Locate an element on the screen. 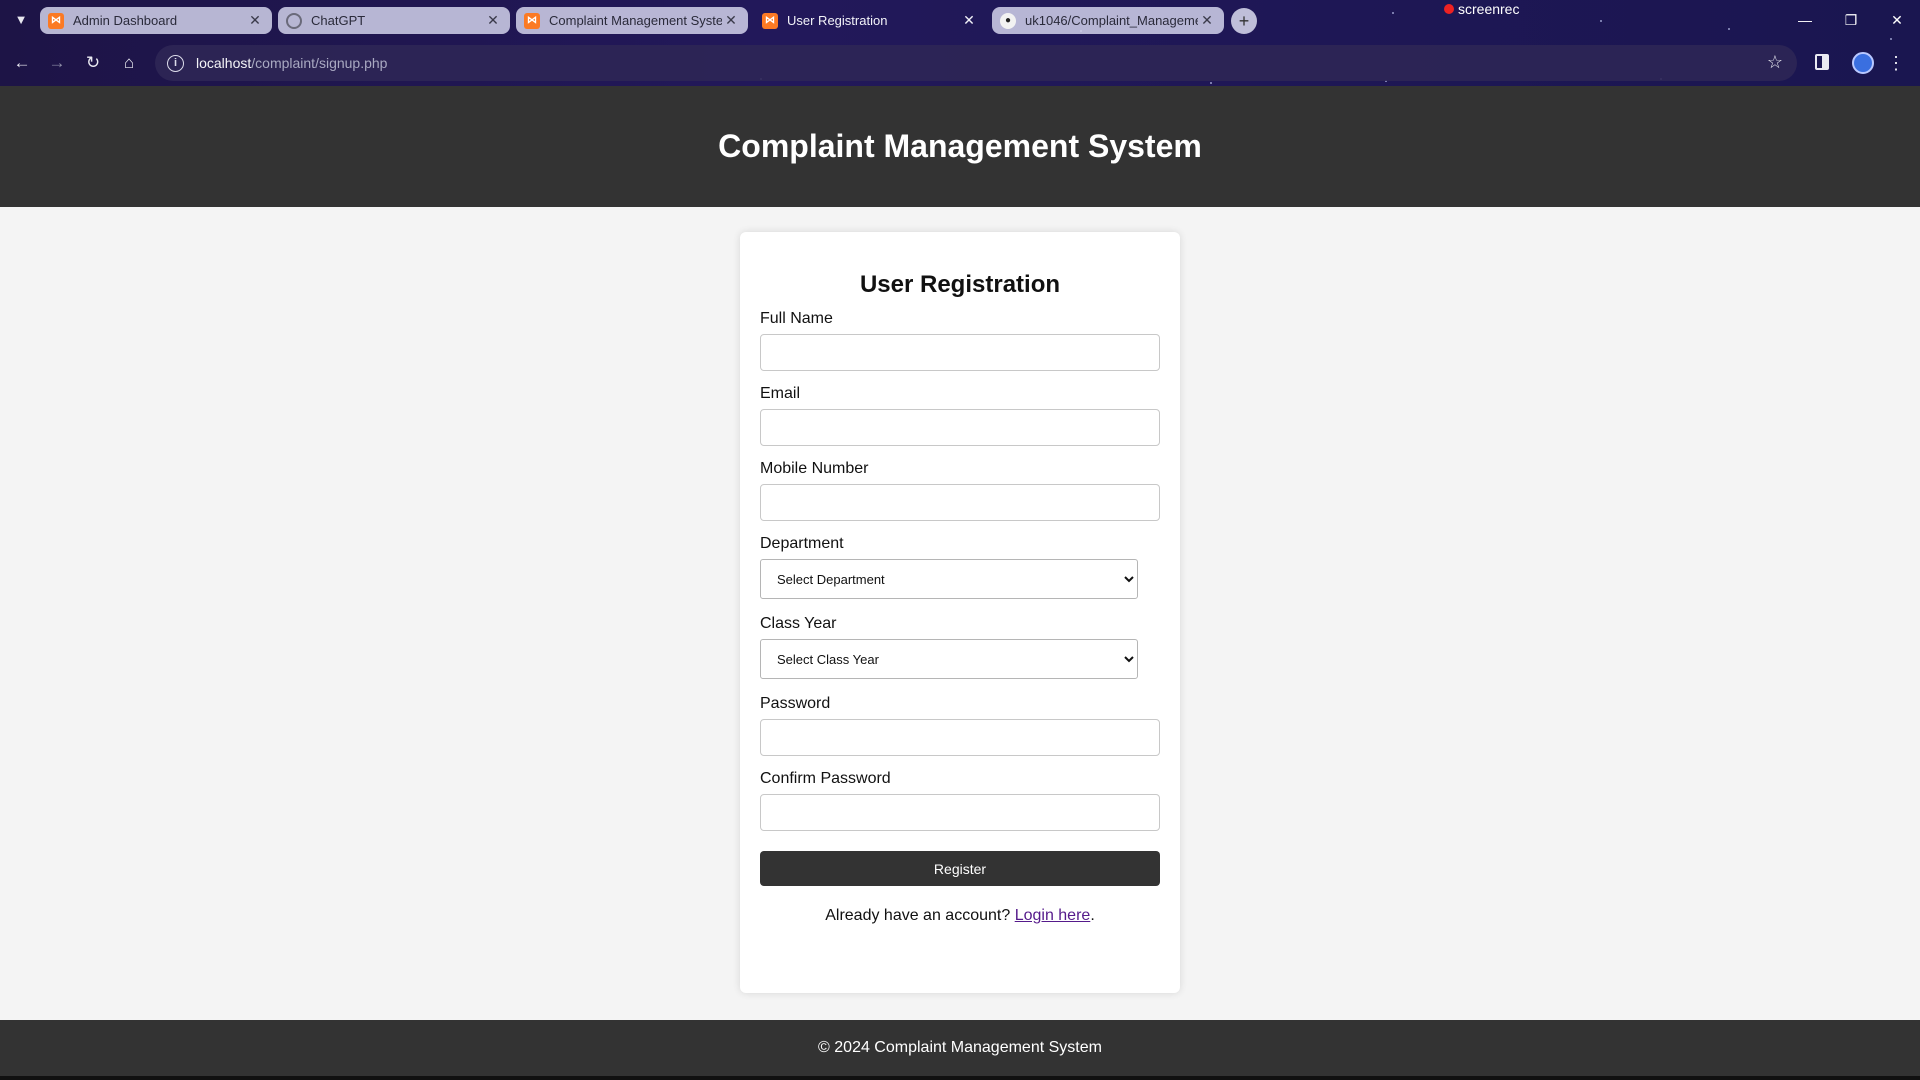 The width and height of the screenshot is (1920, 1080). side-panel-icon is located at coordinates (1822, 62).